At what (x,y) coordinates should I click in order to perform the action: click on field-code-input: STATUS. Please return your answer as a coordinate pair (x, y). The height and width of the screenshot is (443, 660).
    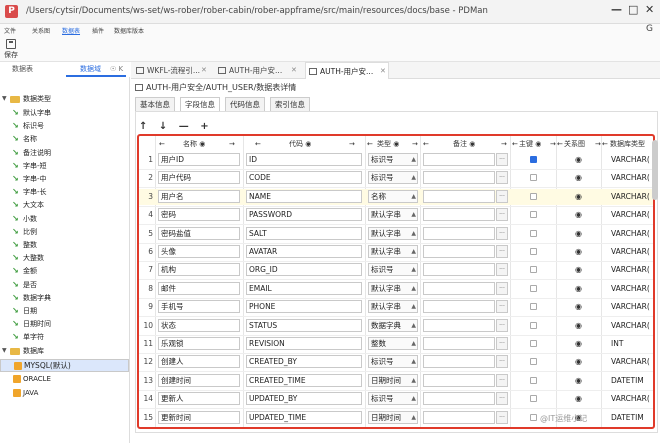
    Looking at the image, I should click on (304, 325).